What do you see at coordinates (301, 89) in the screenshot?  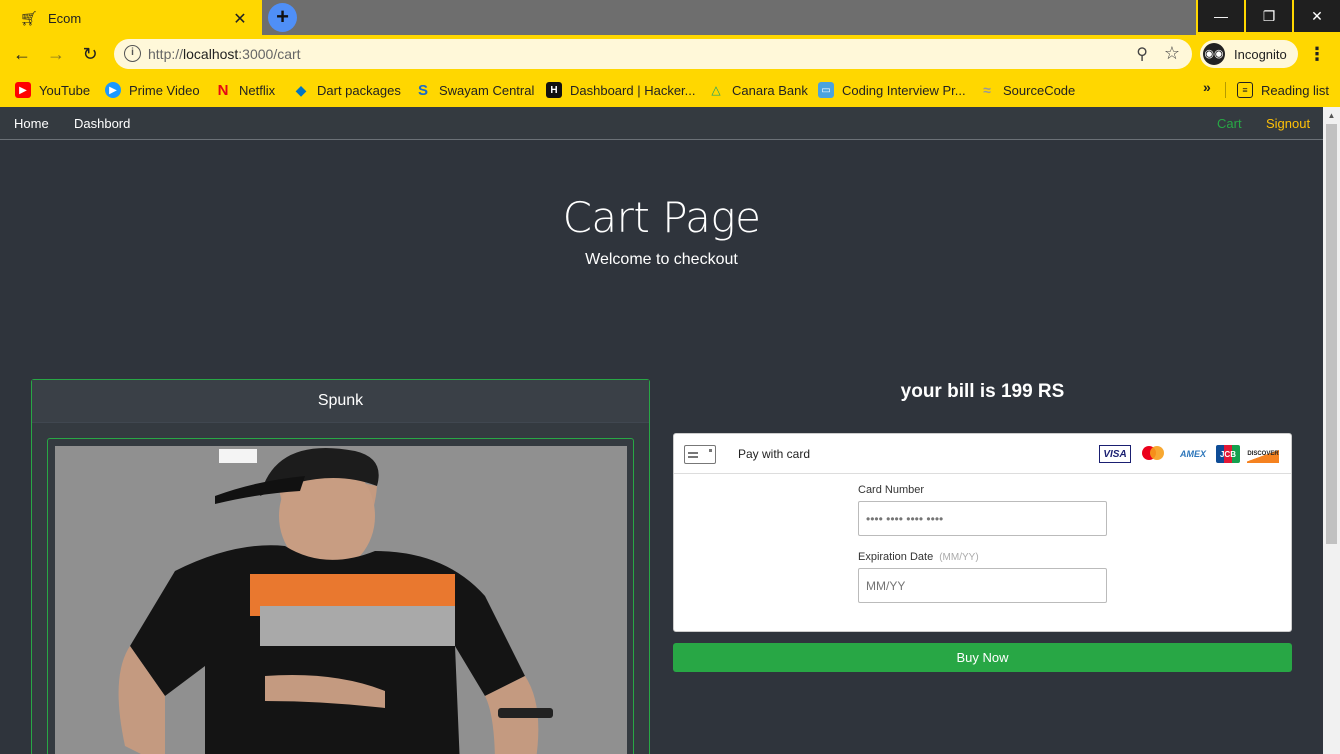 I see `dart-icon: ◆` at bounding box center [301, 89].